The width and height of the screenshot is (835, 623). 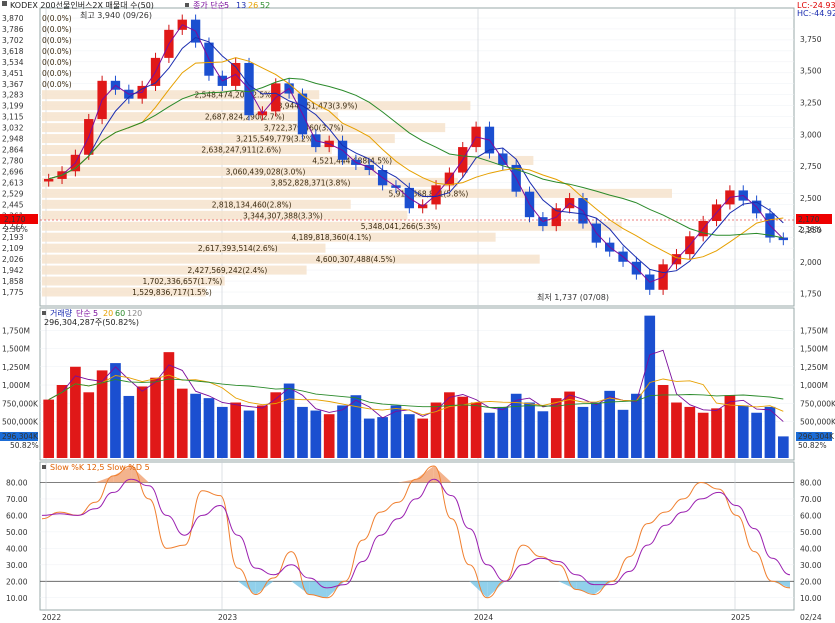 I want to click on panel-menu-icon, so click(x=4, y=3).